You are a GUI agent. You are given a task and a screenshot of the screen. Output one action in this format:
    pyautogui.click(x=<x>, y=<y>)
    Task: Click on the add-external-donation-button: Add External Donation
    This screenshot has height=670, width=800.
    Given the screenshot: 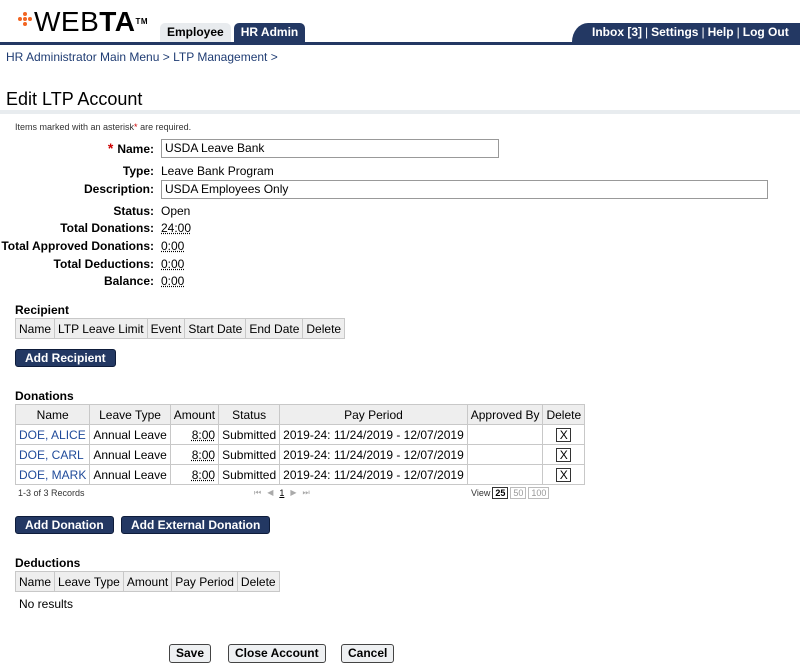 What is the action you would take?
    pyautogui.click(x=196, y=525)
    